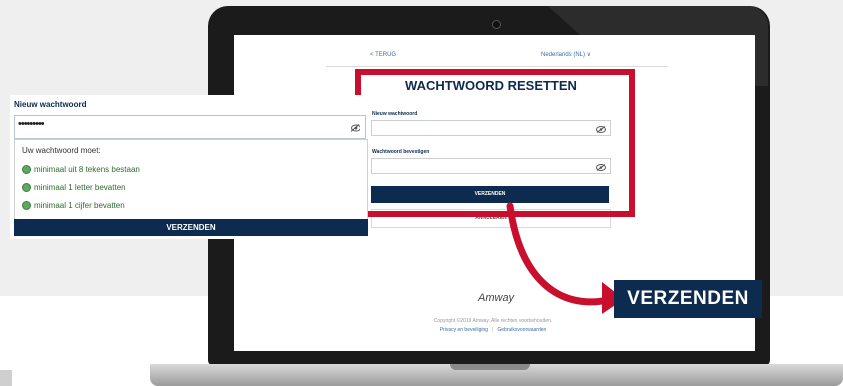 The image size is (843, 386). Describe the element at coordinates (79, 205) in the screenshot. I see `requirement-text: minimaal 1 cijfer bevatten` at that location.